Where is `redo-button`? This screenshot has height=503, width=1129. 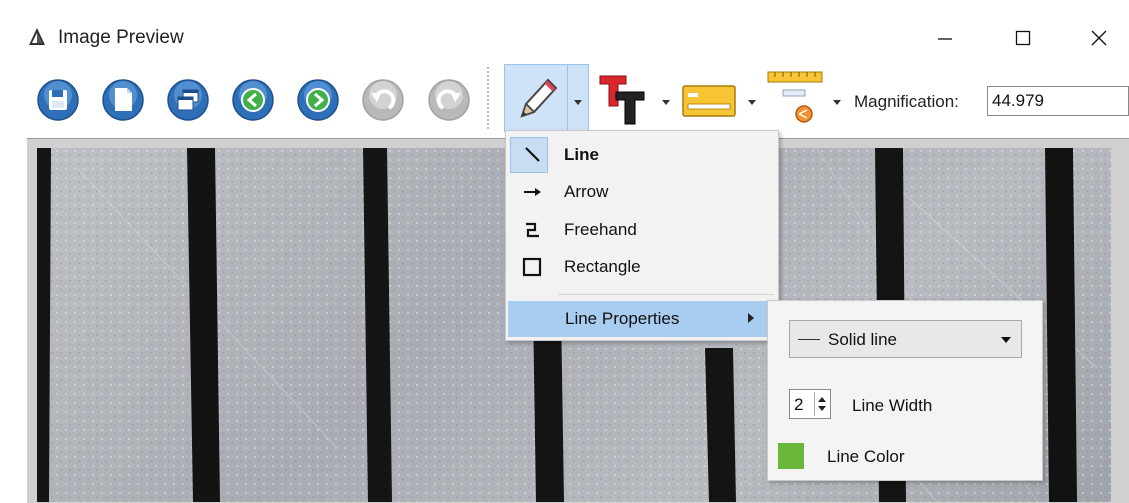
redo-button is located at coordinates (449, 100).